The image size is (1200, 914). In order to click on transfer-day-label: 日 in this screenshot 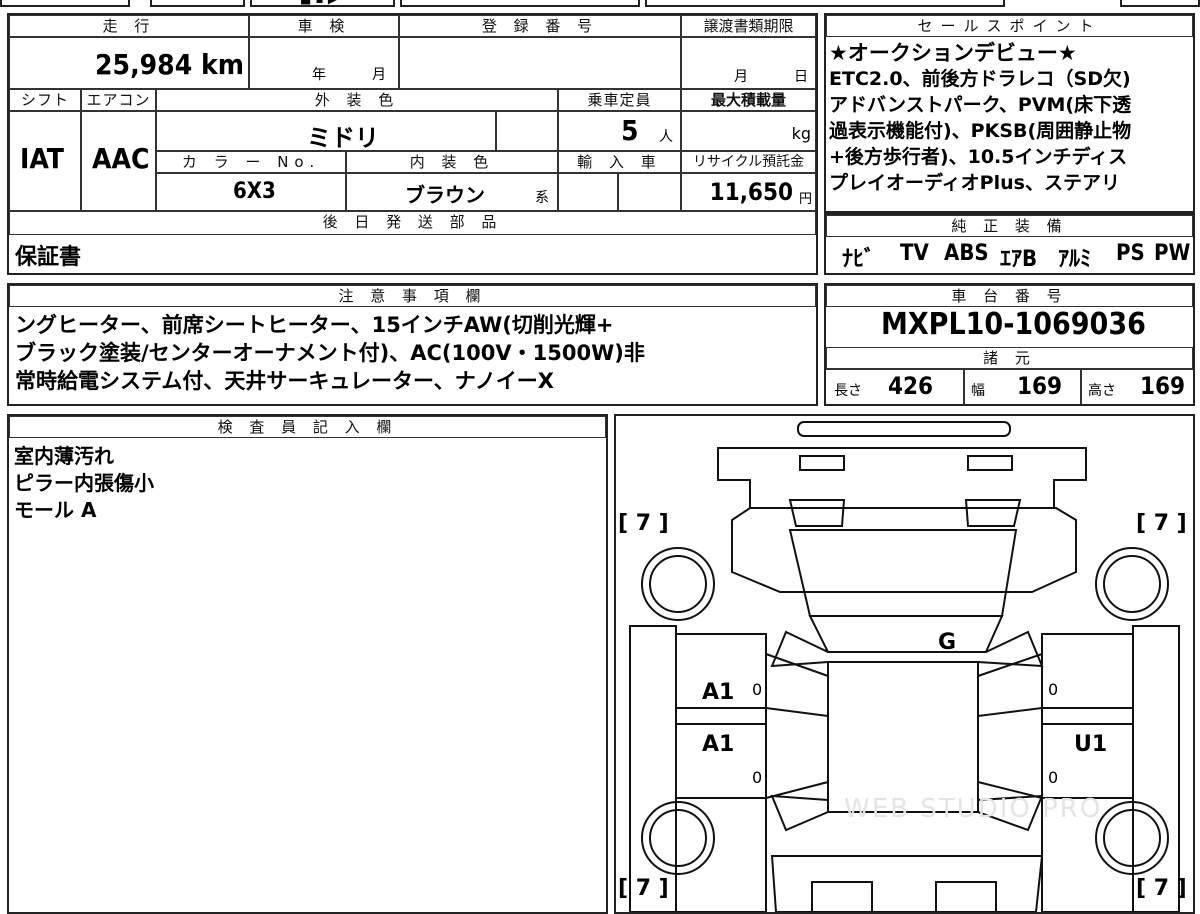, I will do `click(801, 77)`.